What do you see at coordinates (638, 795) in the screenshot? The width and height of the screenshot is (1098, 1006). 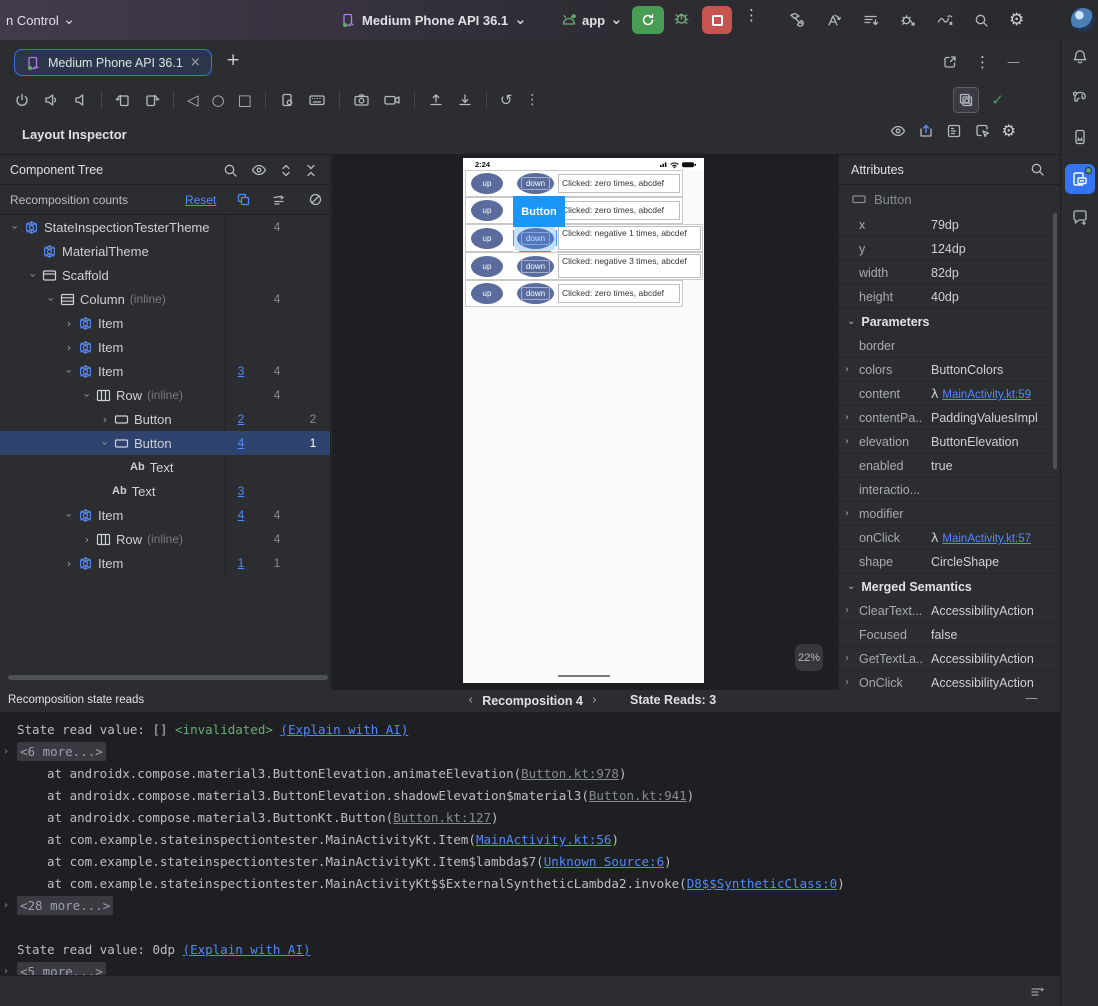 I see `console-source-link: Button.kt:941` at bounding box center [638, 795].